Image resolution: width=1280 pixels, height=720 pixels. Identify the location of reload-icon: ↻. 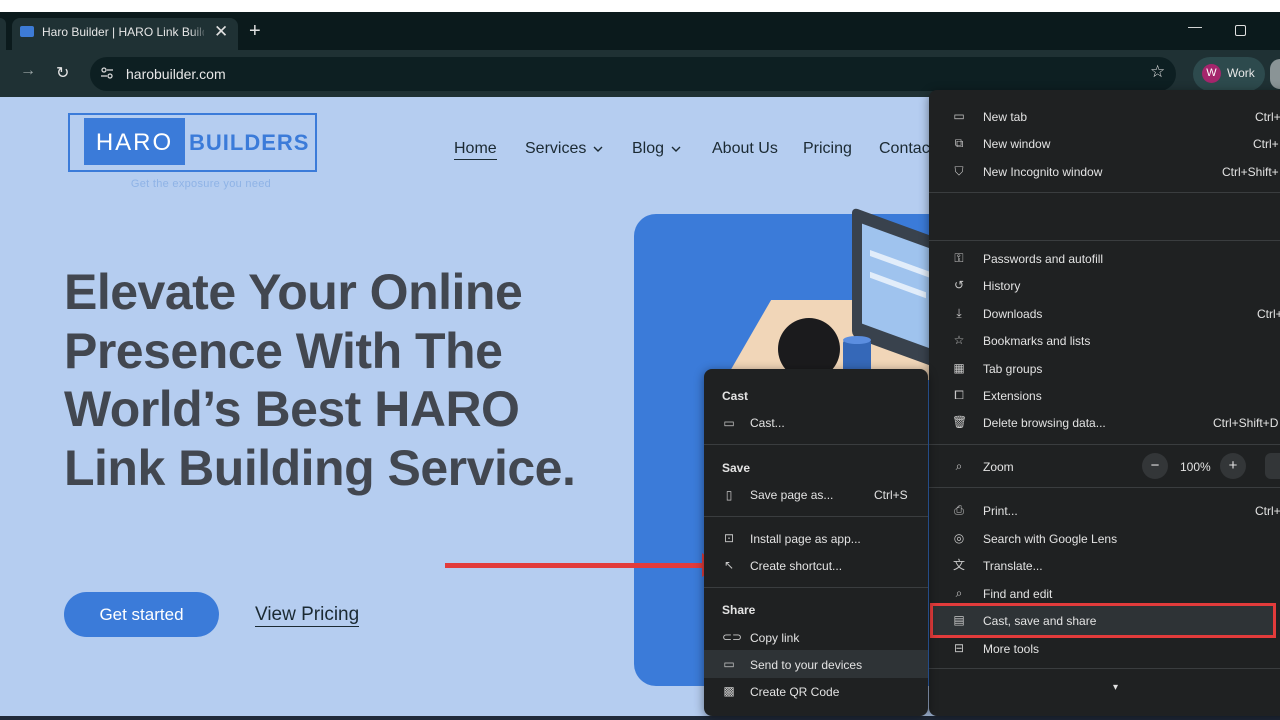
(62, 73).